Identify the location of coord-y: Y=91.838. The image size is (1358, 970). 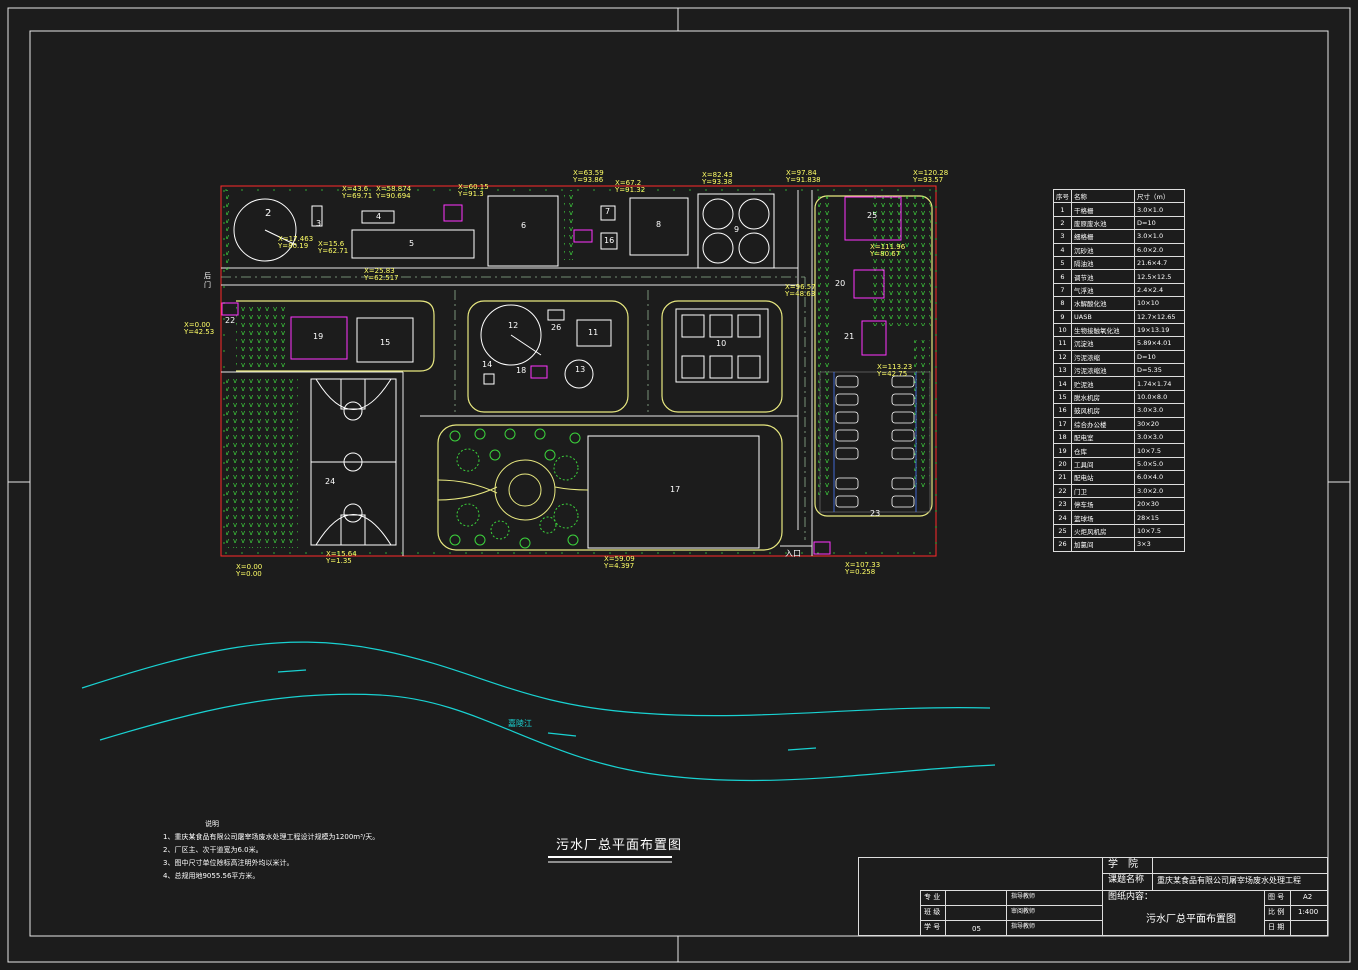
(803, 180).